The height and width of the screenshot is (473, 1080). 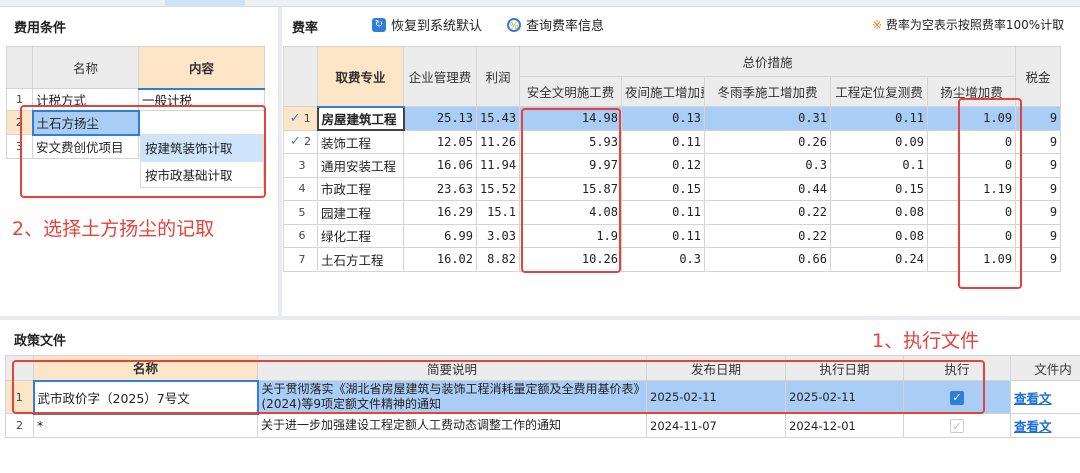 What do you see at coordinates (767, 91) in the screenshot?
I see `col-sub-2: 冬雨季施工增加费` at bounding box center [767, 91].